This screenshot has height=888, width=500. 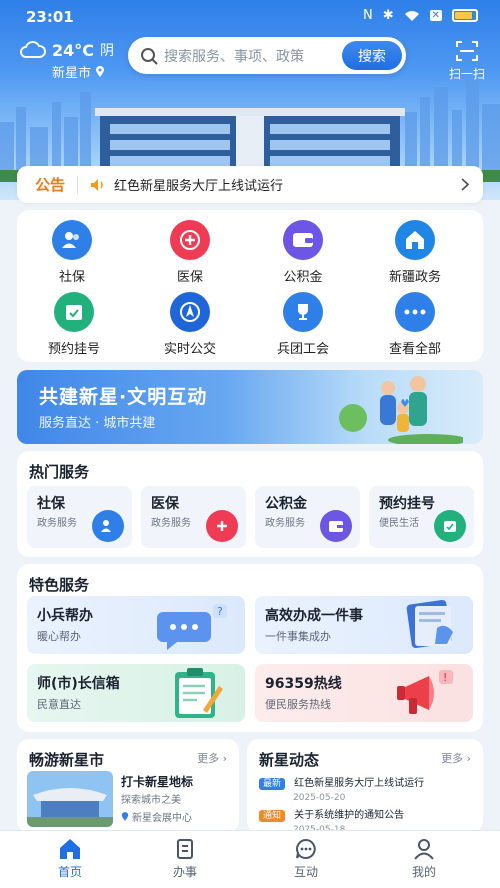 What do you see at coordinates (190, 312) in the screenshot?
I see `compass-icon` at bounding box center [190, 312].